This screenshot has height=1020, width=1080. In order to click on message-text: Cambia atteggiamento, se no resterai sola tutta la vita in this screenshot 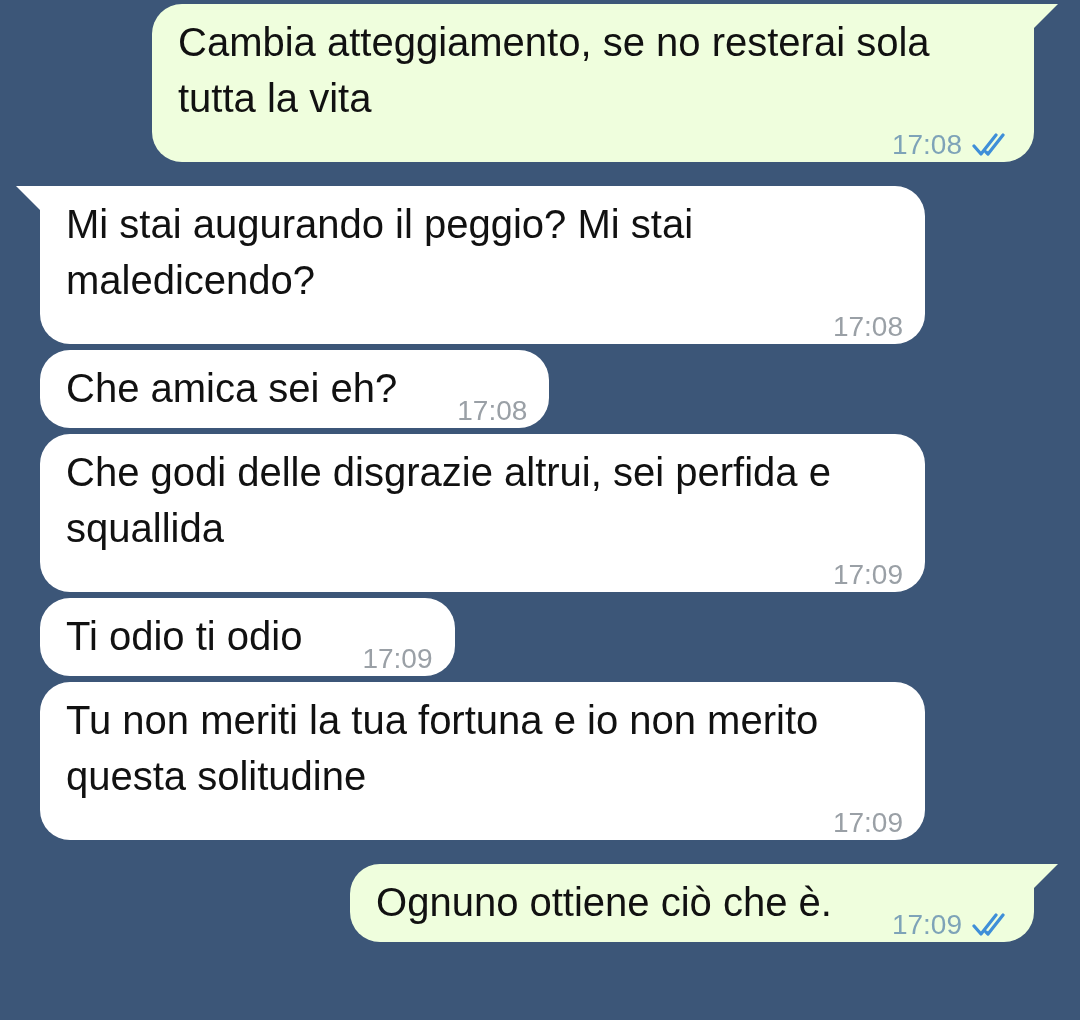, I will do `click(554, 70)`.